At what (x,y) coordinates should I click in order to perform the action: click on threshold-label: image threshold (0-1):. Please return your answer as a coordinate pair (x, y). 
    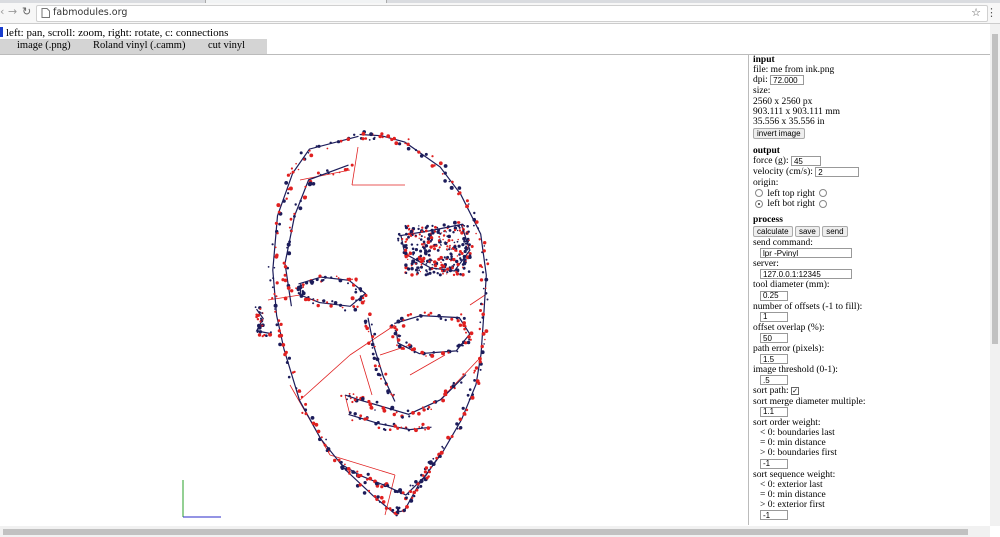
    Looking at the image, I should click on (795, 370).